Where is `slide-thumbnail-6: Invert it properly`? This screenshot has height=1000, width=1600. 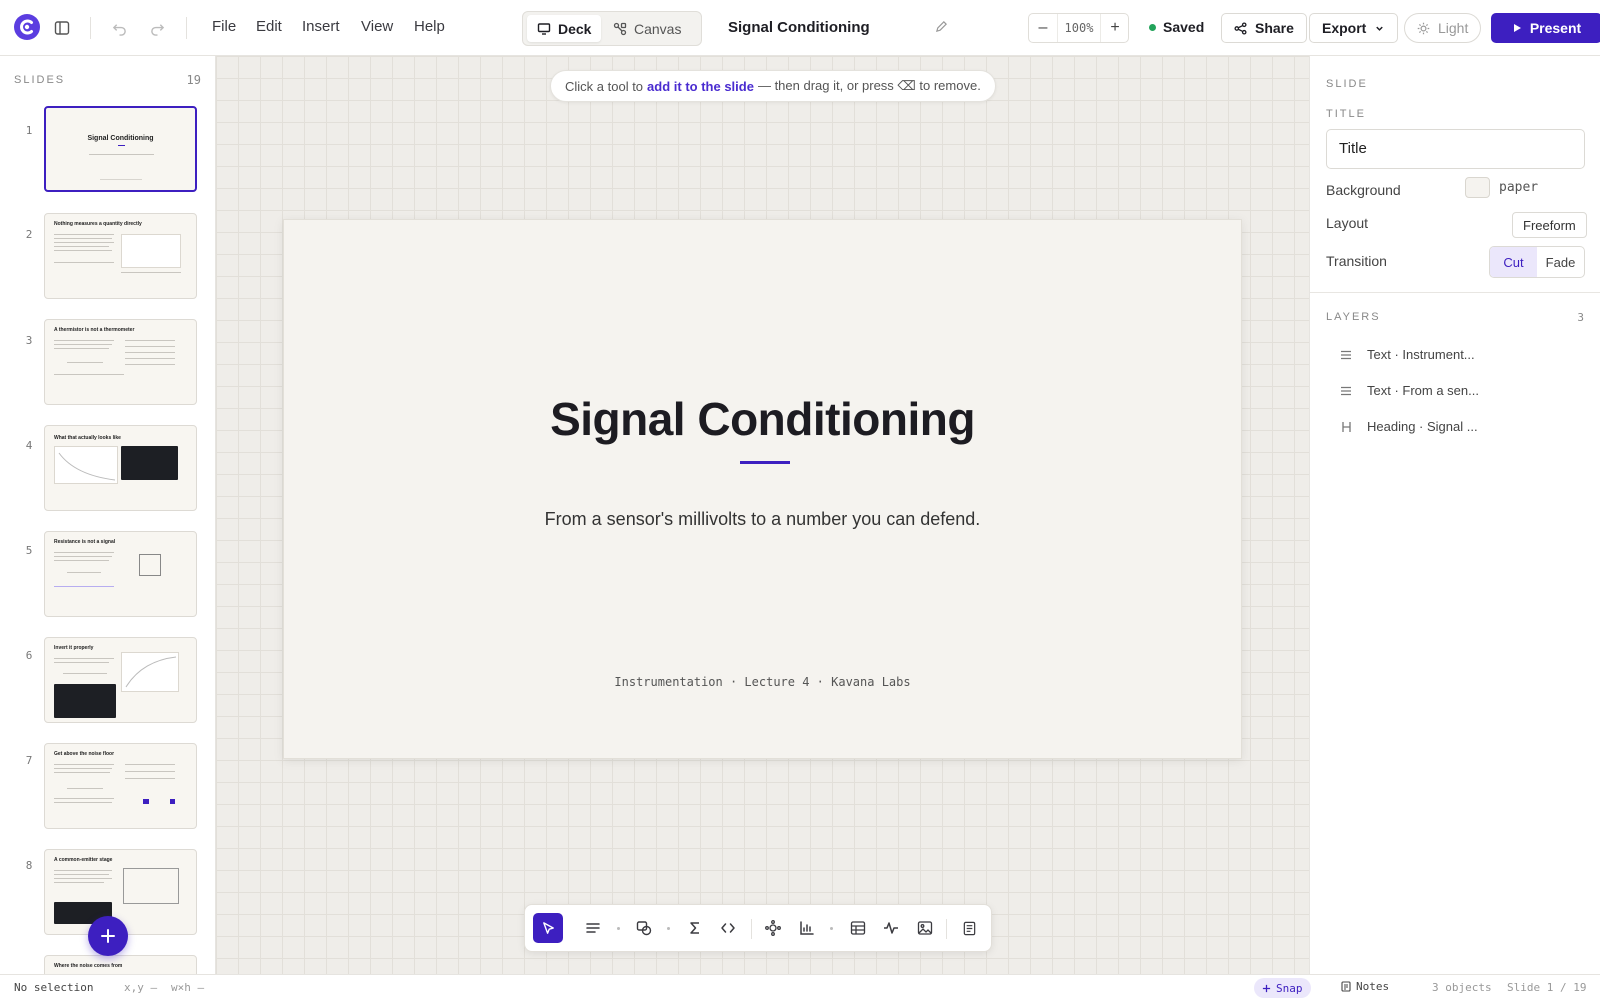
slide-thumbnail-6: Invert it properly is located at coordinates (120, 680).